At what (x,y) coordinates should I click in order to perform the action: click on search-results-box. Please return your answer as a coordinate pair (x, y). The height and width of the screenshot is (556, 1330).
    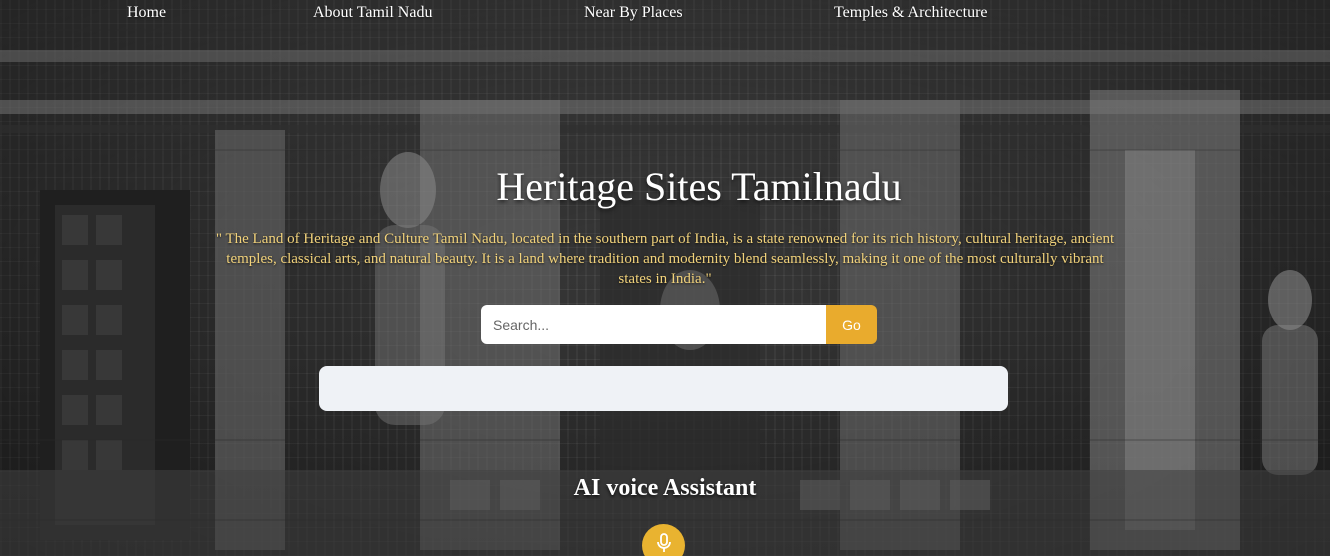
    Looking at the image, I should click on (663, 388).